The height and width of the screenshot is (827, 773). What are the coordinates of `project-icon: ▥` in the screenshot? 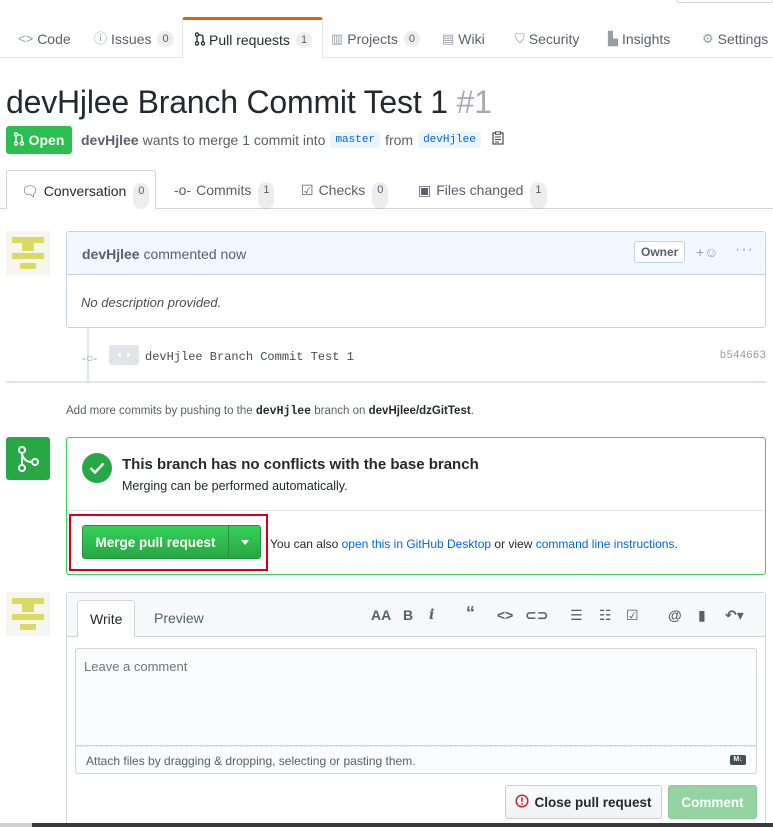 It's located at (337, 38).